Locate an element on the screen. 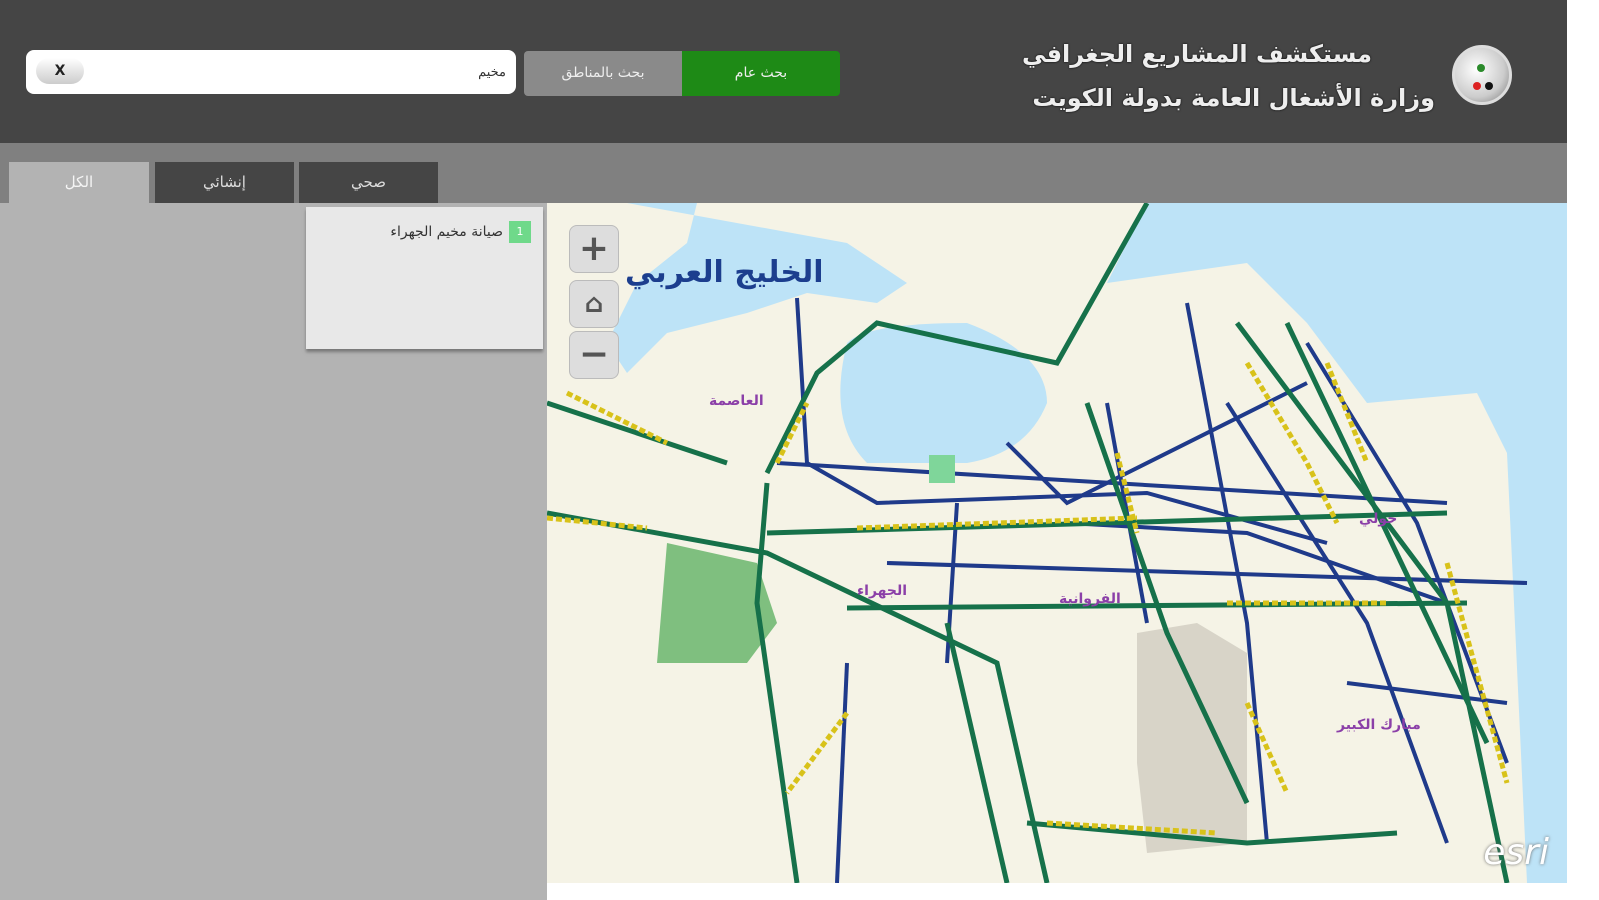 This screenshot has height=900, width=1599. tab-all: الكل is located at coordinates (79, 182).